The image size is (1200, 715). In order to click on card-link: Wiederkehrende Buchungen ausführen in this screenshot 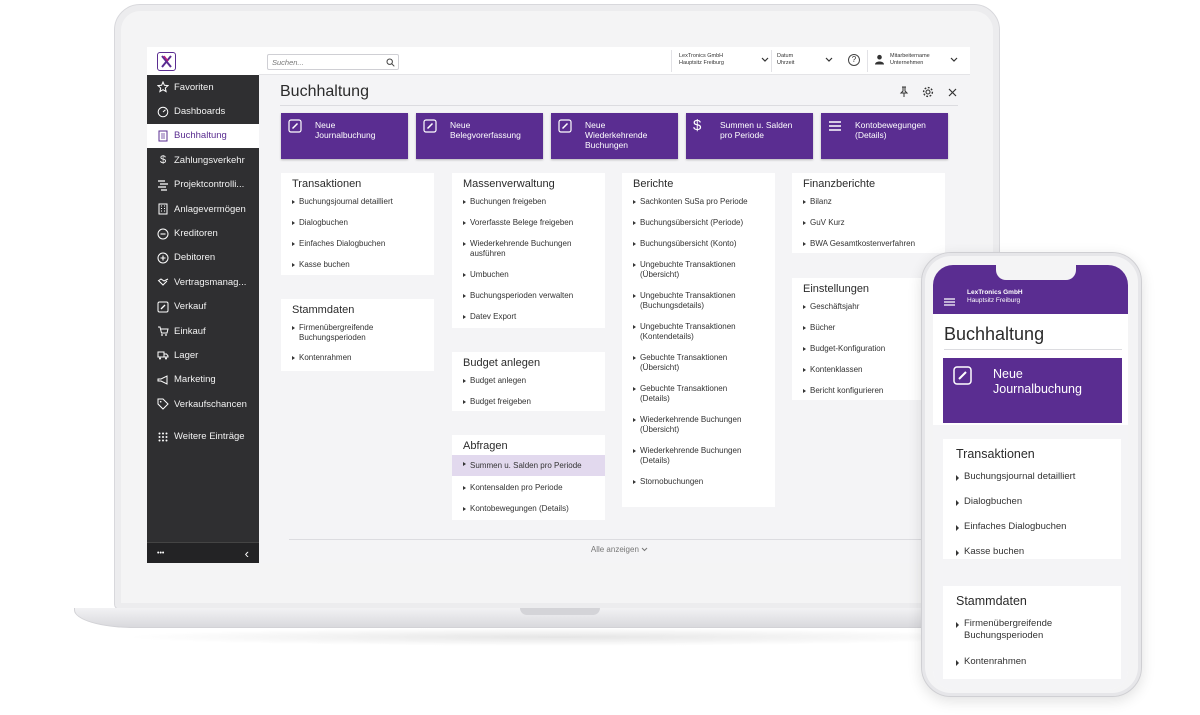, I will do `click(528, 249)`.